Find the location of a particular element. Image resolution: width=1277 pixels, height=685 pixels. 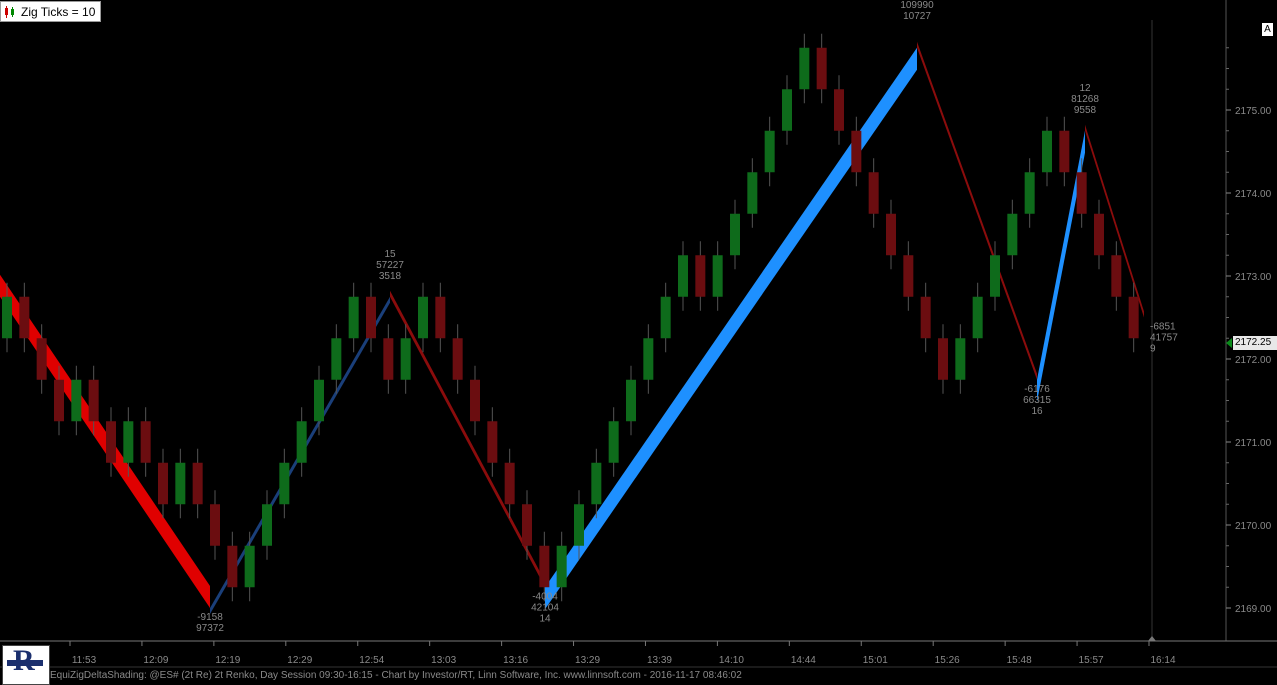

zig-value-label: 81268 is located at coordinates (1085, 99).